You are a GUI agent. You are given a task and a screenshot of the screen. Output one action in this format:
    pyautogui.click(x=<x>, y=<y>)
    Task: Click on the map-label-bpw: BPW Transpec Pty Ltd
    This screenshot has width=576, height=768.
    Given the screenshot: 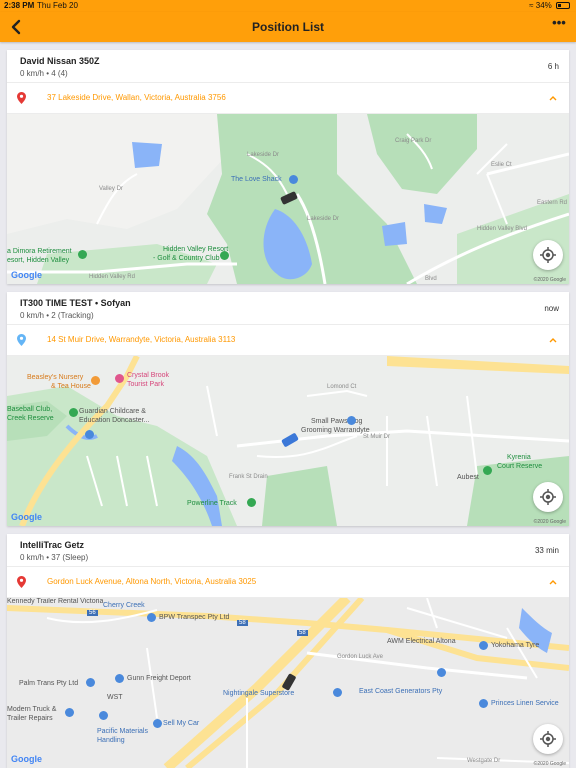 What is the action you would take?
    pyautogui.click(x=194, y=617)
    